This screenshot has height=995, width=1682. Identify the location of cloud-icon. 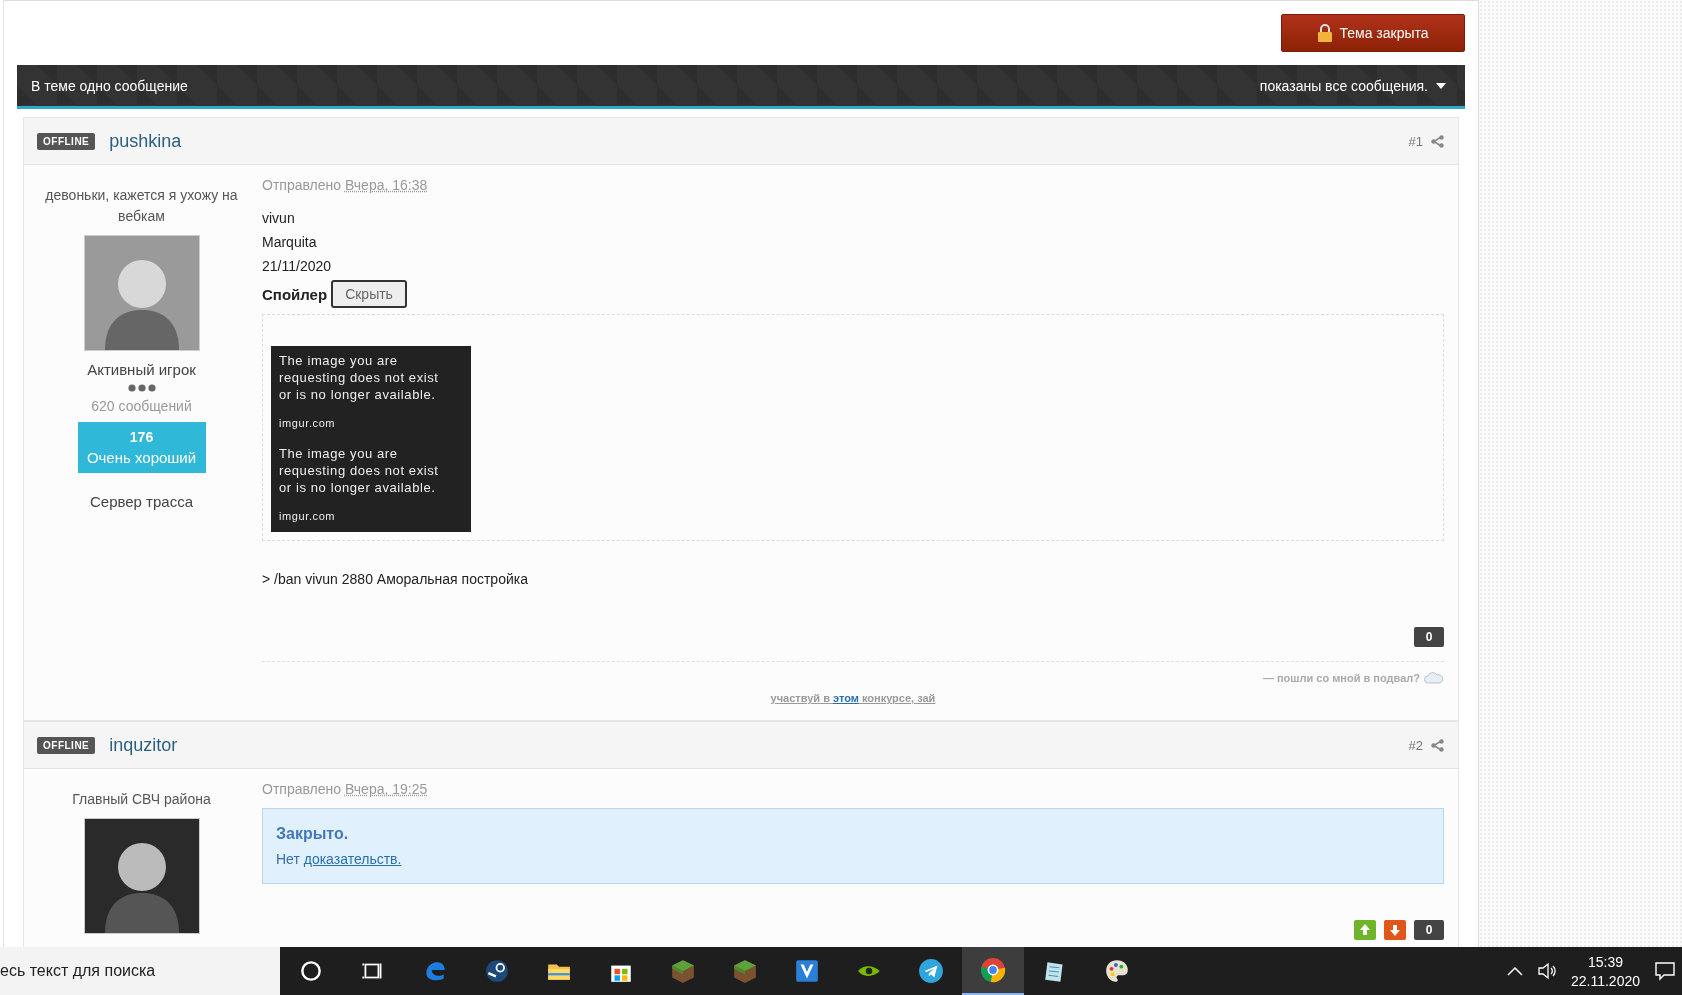
(1434, 678).